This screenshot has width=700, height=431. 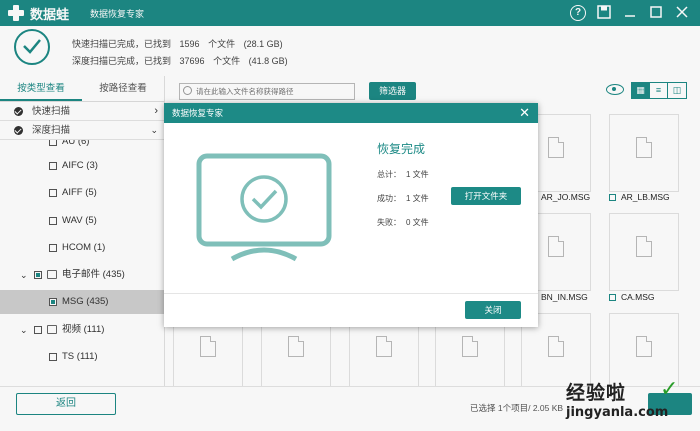 What do you see at coordinates (493, 310) in the screenshot?
I see `close-button: 关闭` at bounding box center [493, 310].